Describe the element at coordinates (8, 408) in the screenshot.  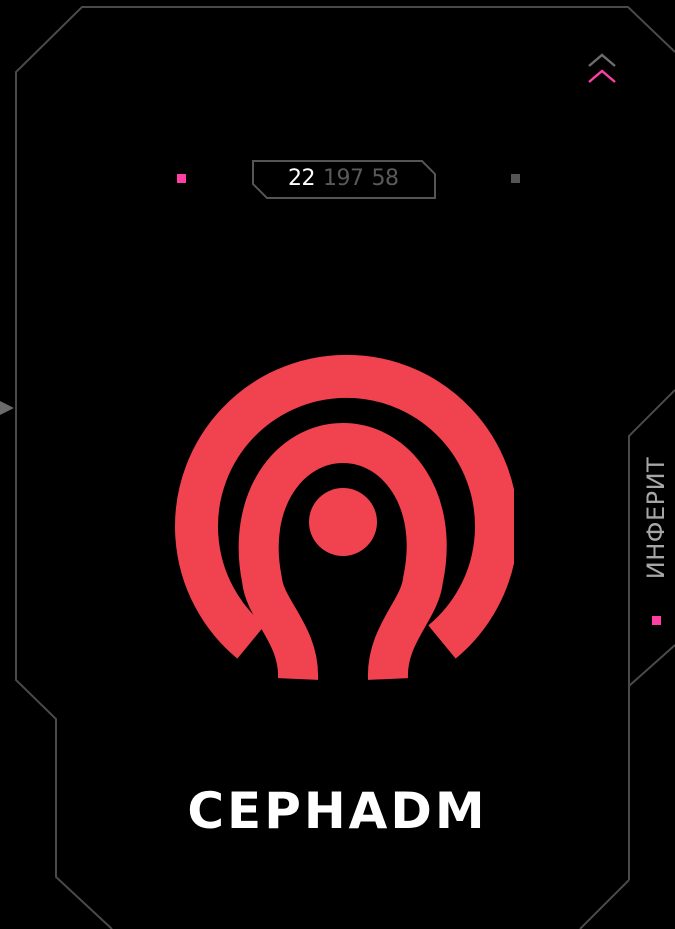
I see `triangle-right-icon` at that location.